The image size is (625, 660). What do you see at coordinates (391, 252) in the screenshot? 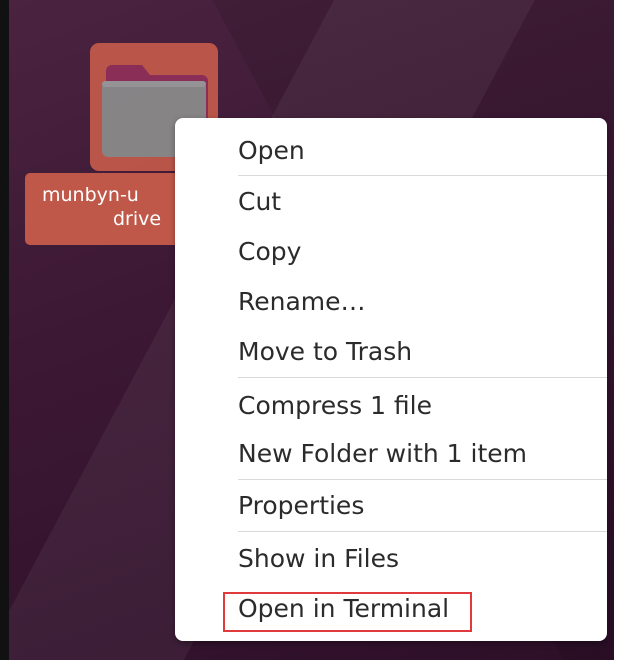
I see `menu-item-copy: Copy` at bounding box center [391, 252].